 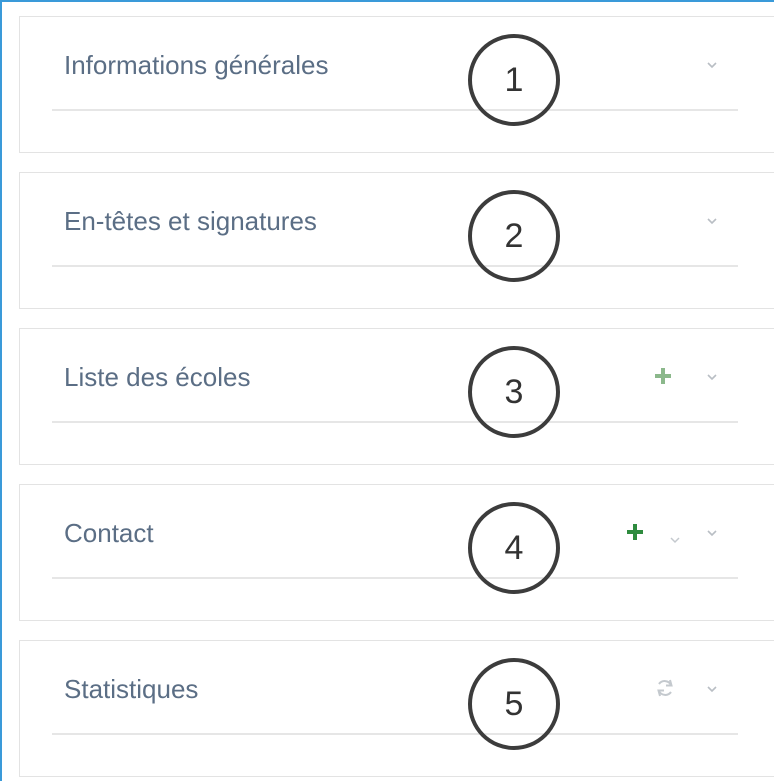 What do you see at coordinates (514, 80) in the screenshot?
I see `annotation-badge-1: 1` at bounding box center [514, 80].